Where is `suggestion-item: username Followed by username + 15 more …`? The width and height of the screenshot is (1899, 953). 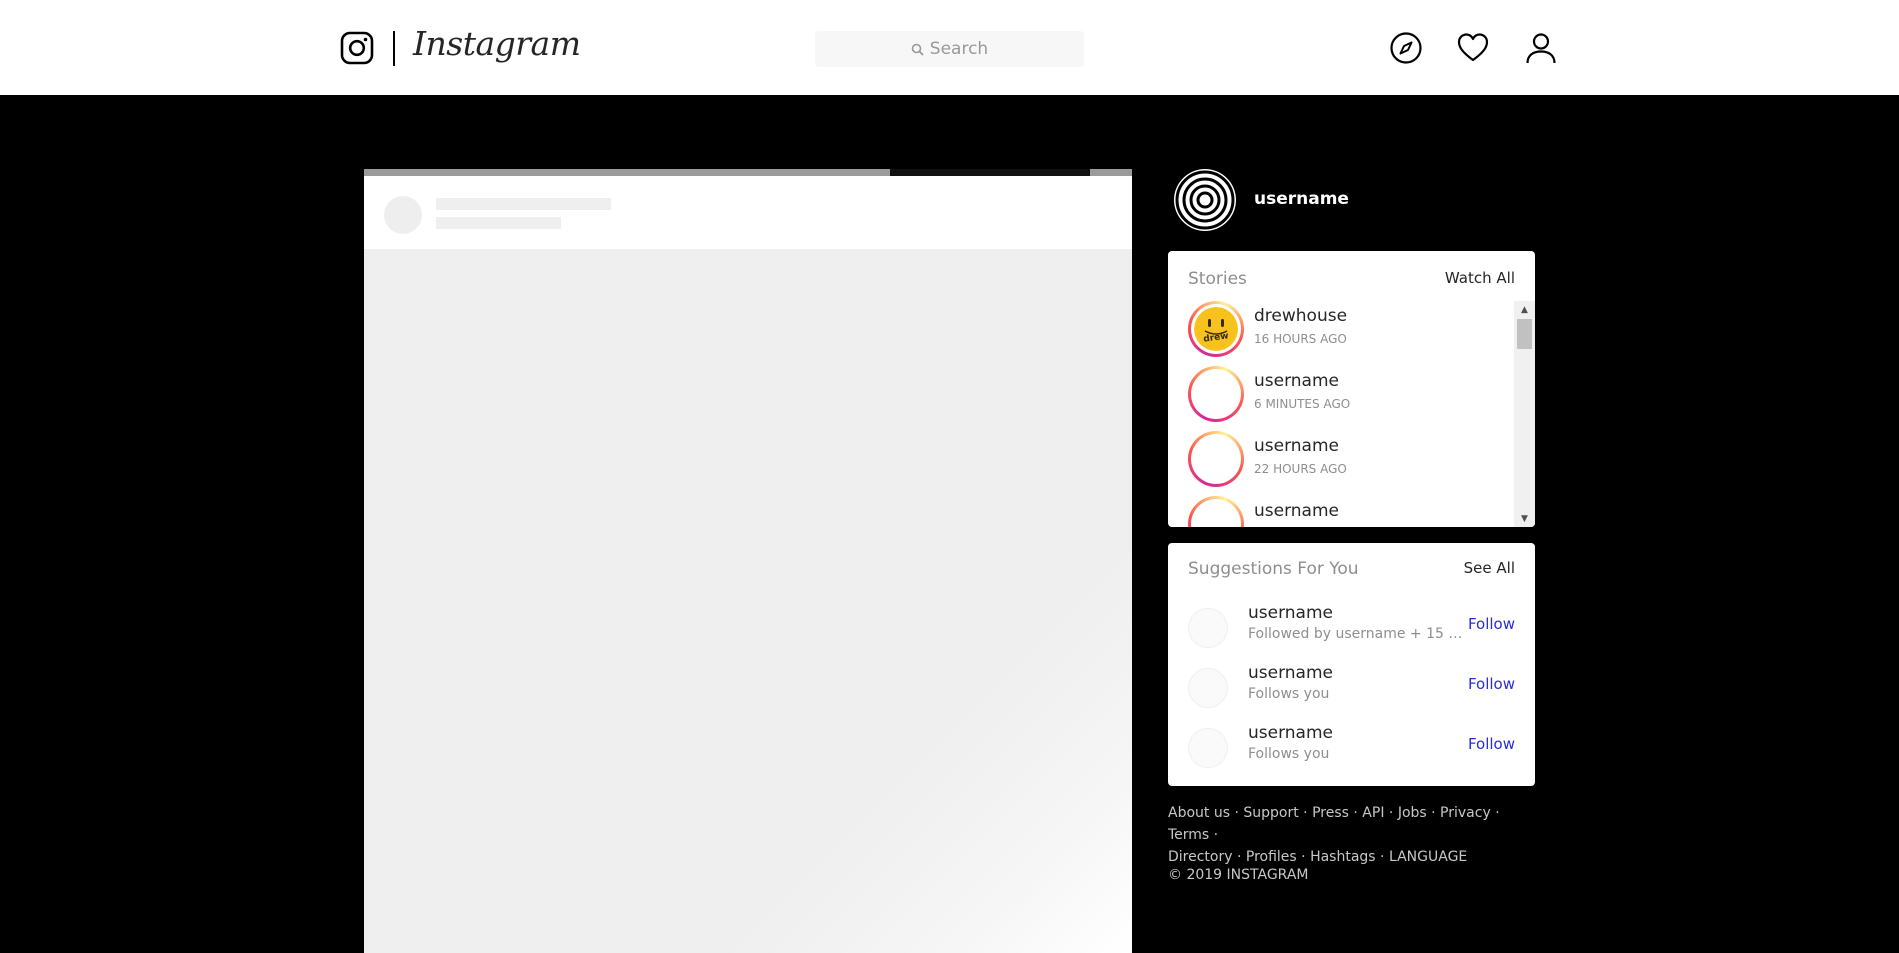
suggestion-item: username Followed by username + 15 more … is located at coordinates (1351, 626).